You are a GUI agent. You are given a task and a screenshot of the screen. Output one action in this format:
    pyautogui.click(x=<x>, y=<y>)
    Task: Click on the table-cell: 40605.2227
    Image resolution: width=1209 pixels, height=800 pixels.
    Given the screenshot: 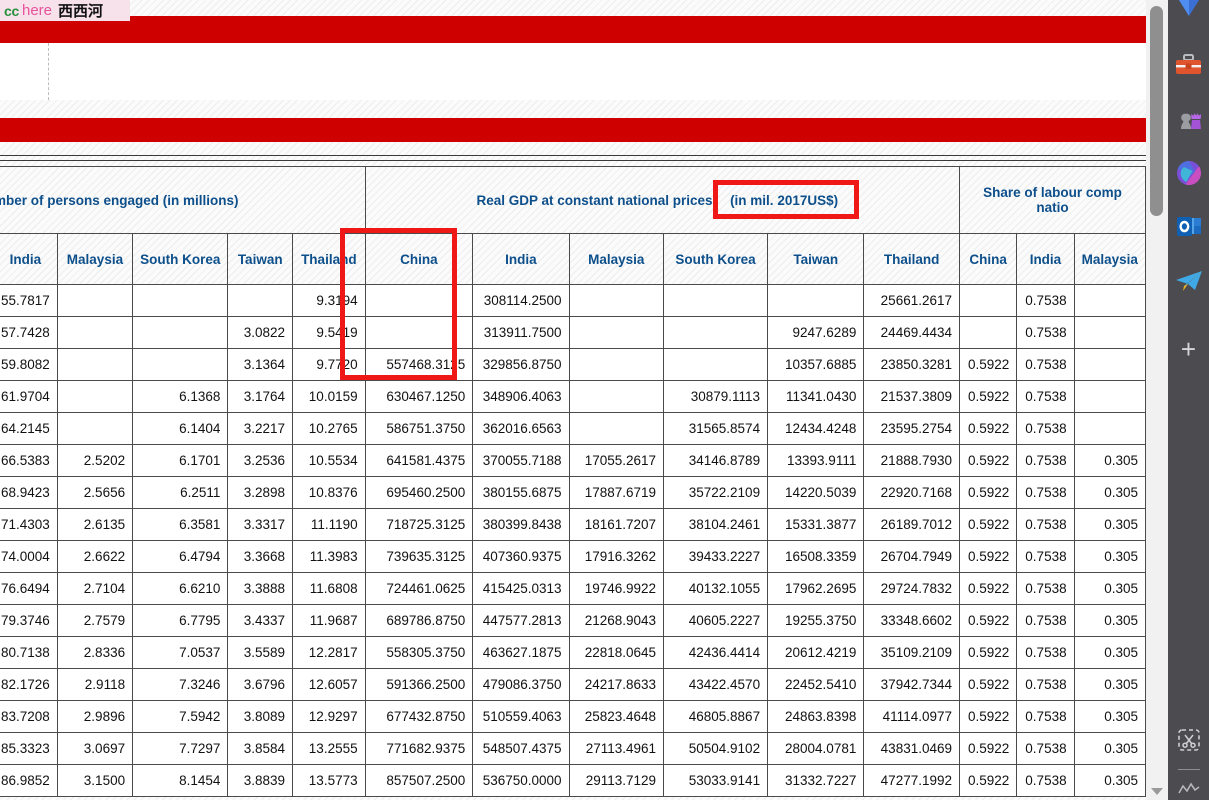 What is the action you would take?
    pyautogui.click(x=716, y=620)
    